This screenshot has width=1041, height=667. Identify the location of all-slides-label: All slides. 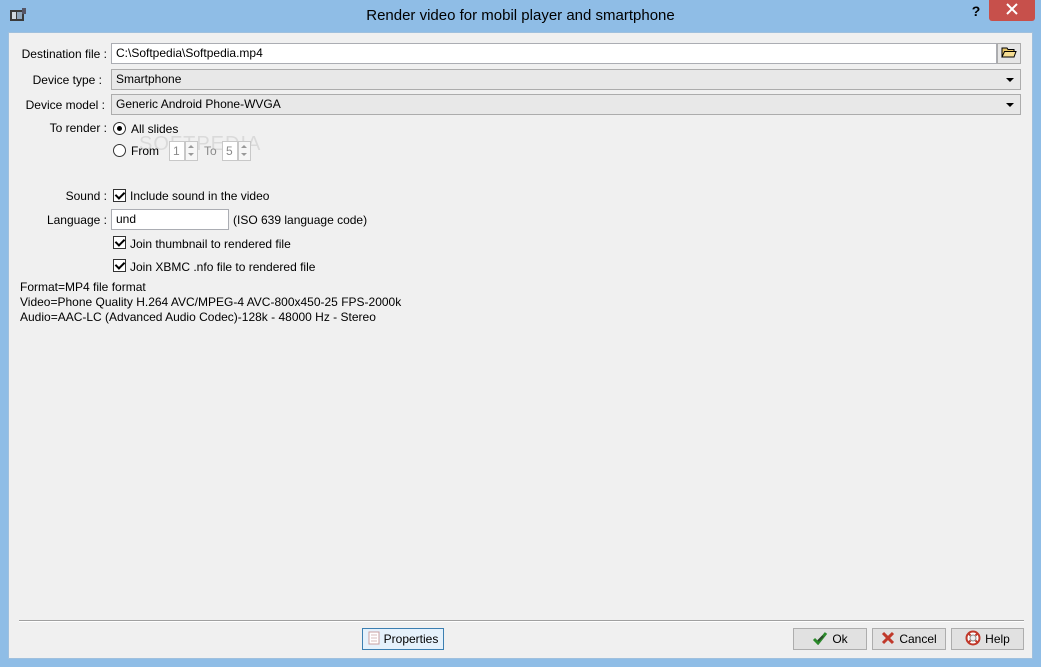
(154, 129).